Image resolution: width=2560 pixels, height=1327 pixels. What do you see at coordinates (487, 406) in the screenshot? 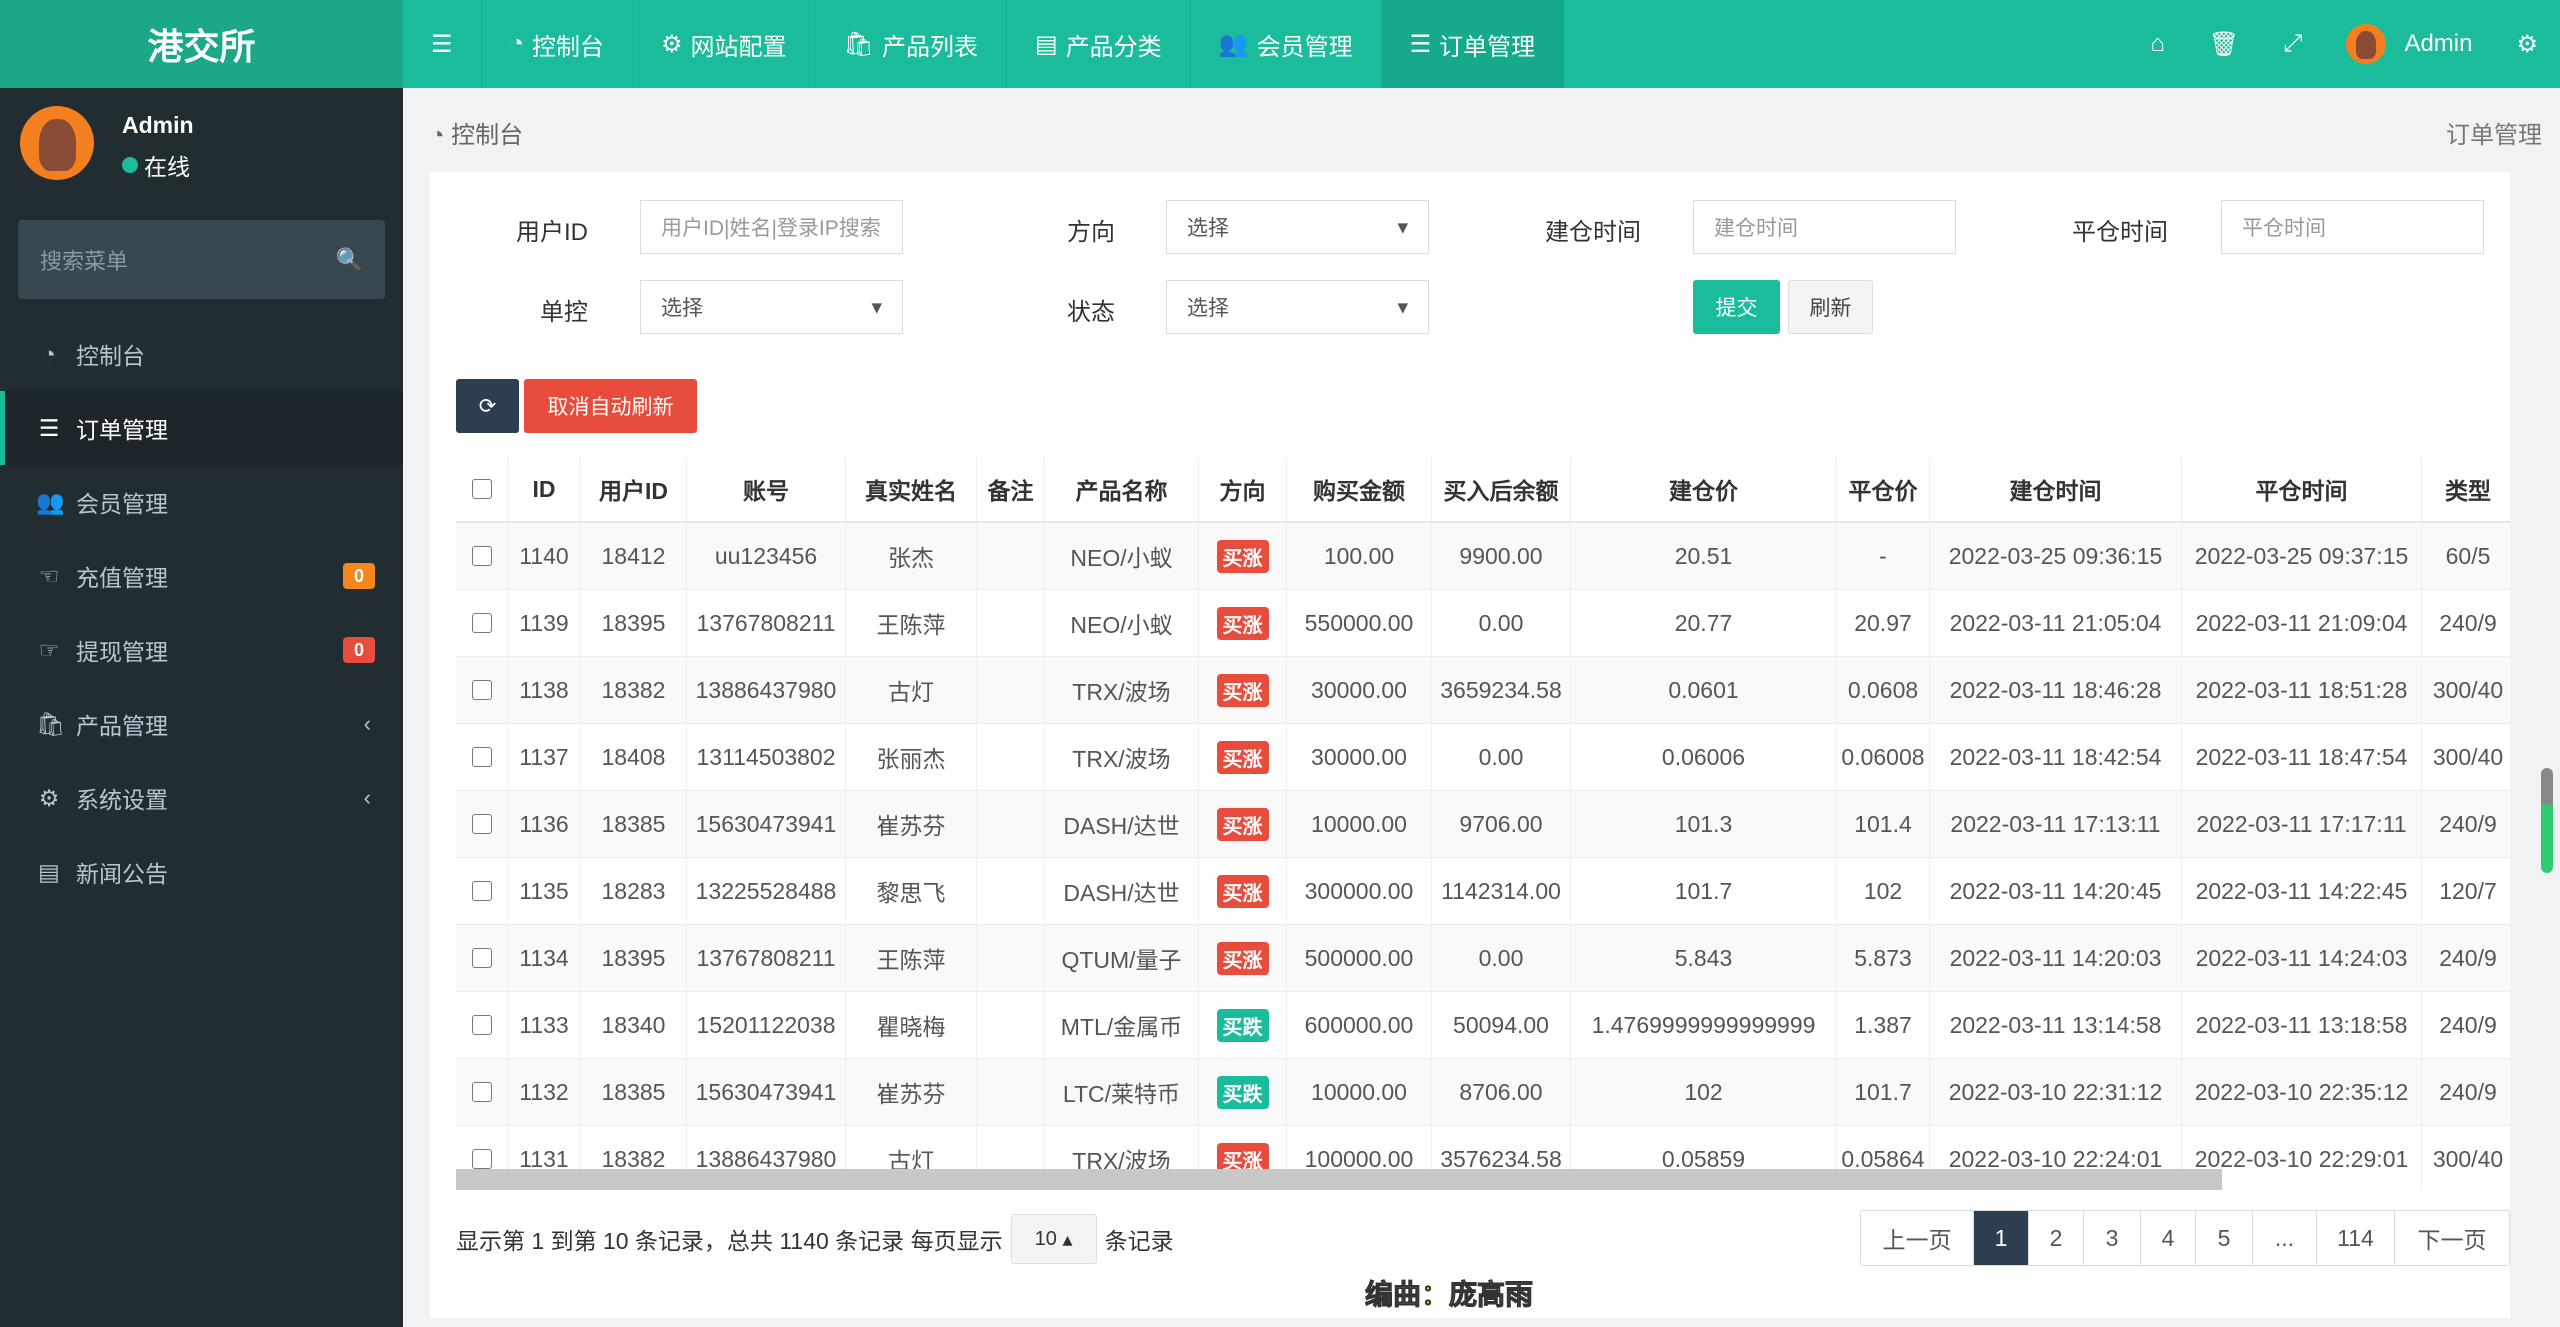
I see `refresh-button: ⟳` at bounding box center [487, 406].